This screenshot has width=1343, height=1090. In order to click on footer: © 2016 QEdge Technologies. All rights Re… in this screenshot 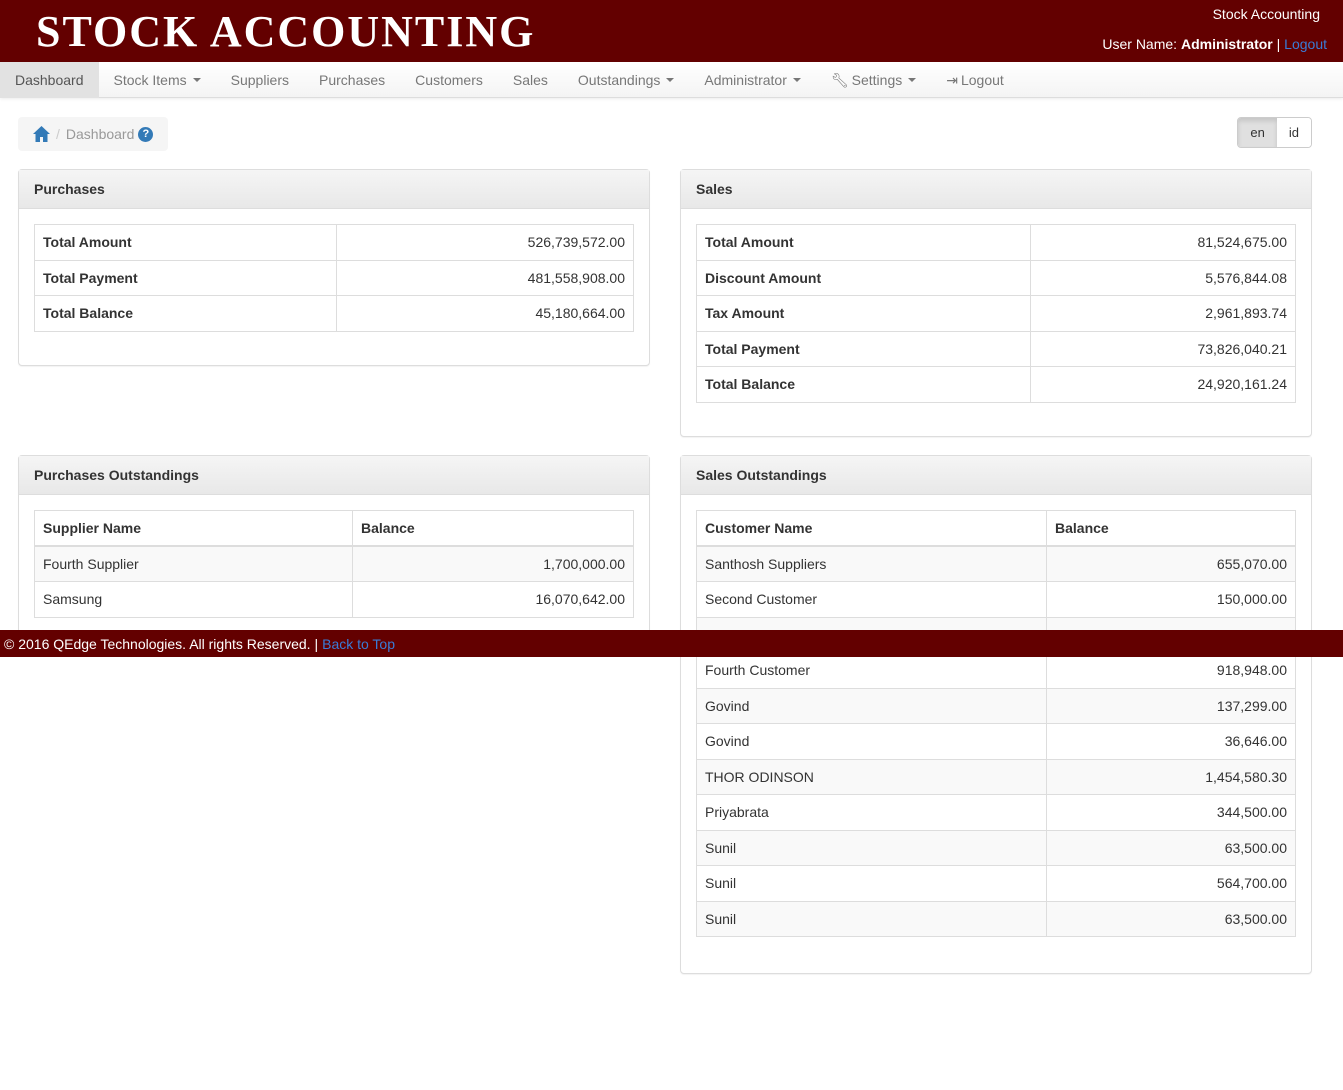, I will do `click(671, 643)`.